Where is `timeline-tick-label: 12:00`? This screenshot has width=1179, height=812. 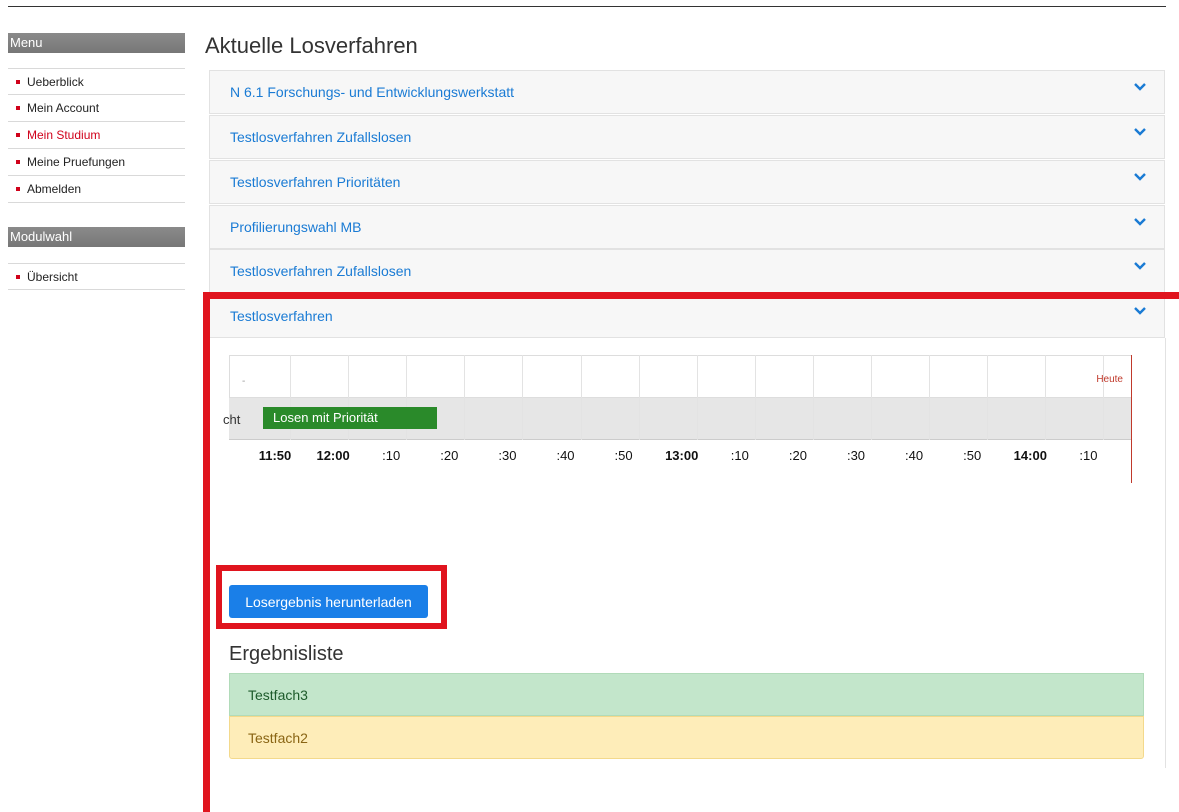 timeline-tick-label: 12:00 is located at coordinates (333, 455).